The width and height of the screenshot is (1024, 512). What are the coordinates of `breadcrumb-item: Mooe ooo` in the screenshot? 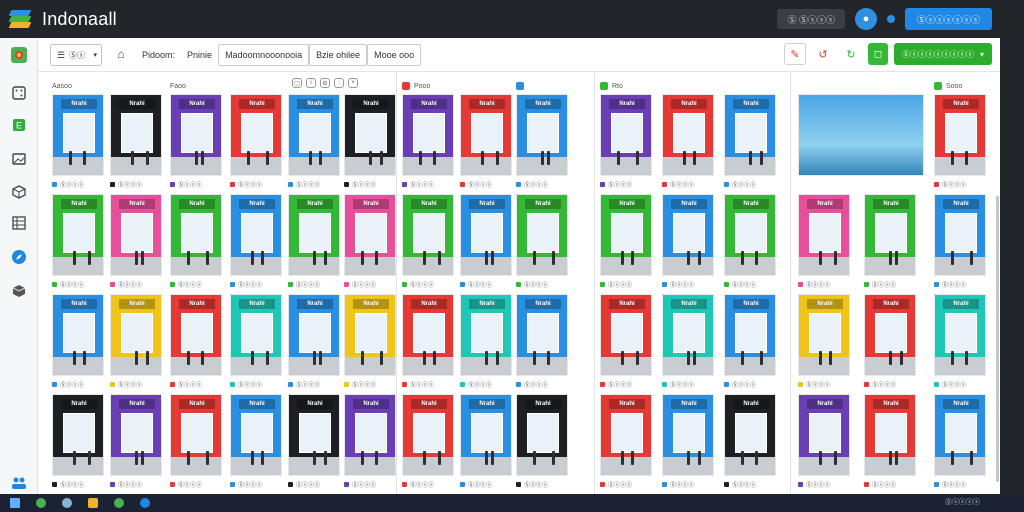 It's located at (394, 55).